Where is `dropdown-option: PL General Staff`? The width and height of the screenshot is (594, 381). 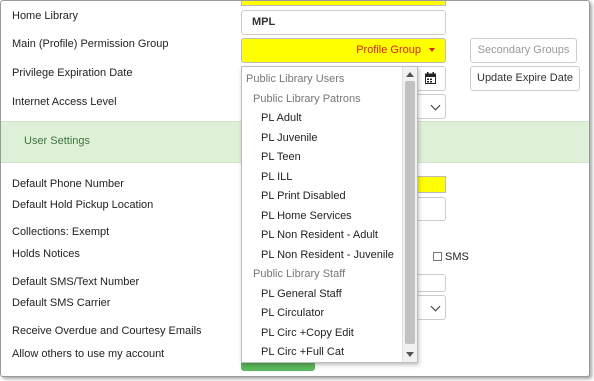
dropdown-option: PL General Staff is located at coordinates (301, 294).